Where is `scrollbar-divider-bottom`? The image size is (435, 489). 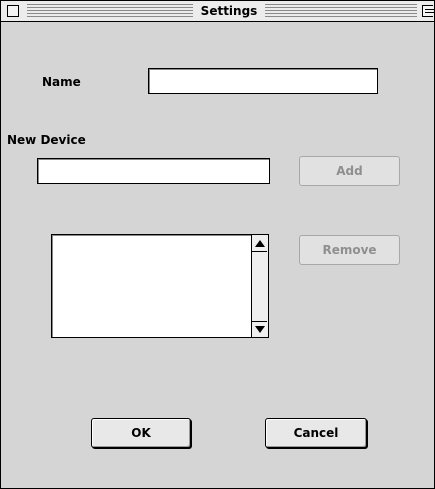 scrollbar-divider-bottom is located at coordinates (259, 321).